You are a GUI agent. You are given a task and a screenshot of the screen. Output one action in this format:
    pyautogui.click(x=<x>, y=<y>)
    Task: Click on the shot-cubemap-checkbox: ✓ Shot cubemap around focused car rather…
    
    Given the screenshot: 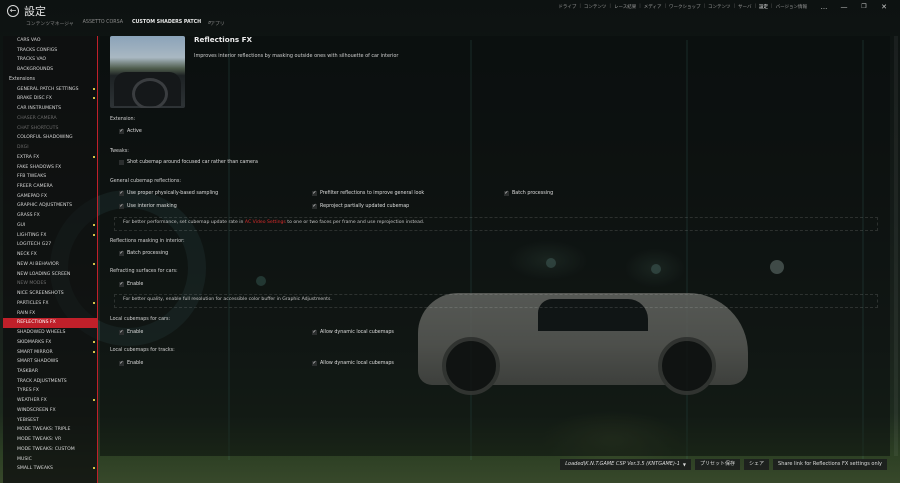 What is the action you would take?
    pyautogui.click(x=188, y=162)
    